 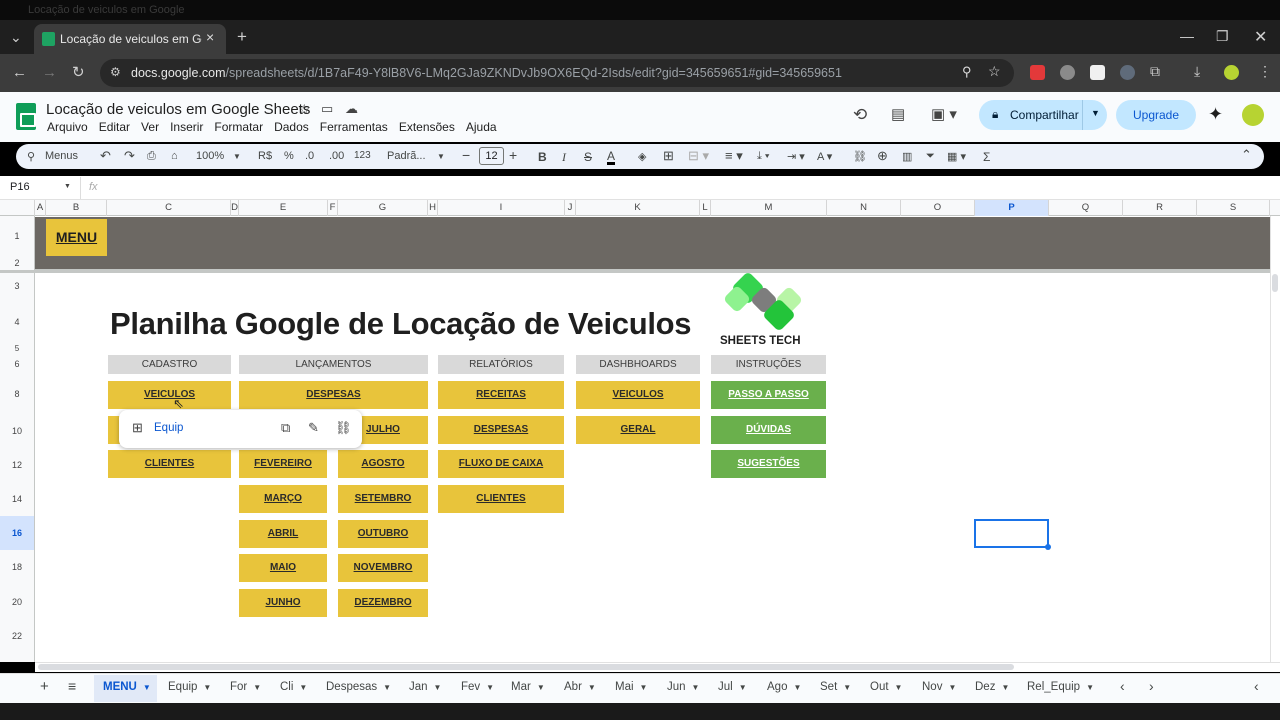 I want to click on functions-button: Σ, so click(x=986, y=157).